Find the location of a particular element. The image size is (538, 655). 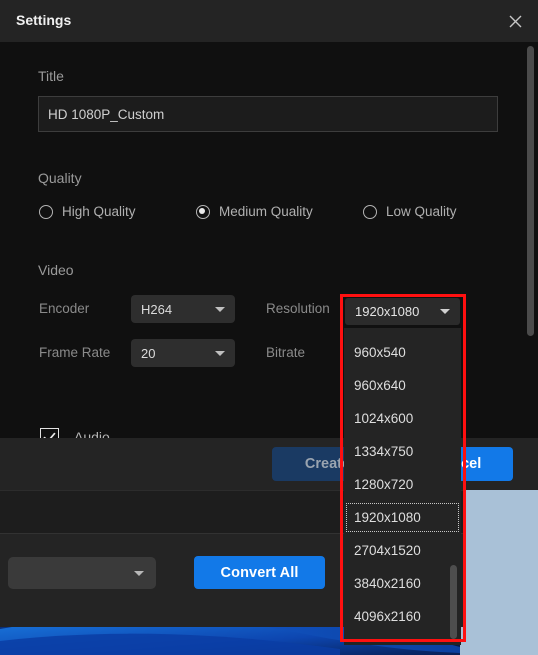

resolution-option: 1024x600 is located at coordinates (402, 418).